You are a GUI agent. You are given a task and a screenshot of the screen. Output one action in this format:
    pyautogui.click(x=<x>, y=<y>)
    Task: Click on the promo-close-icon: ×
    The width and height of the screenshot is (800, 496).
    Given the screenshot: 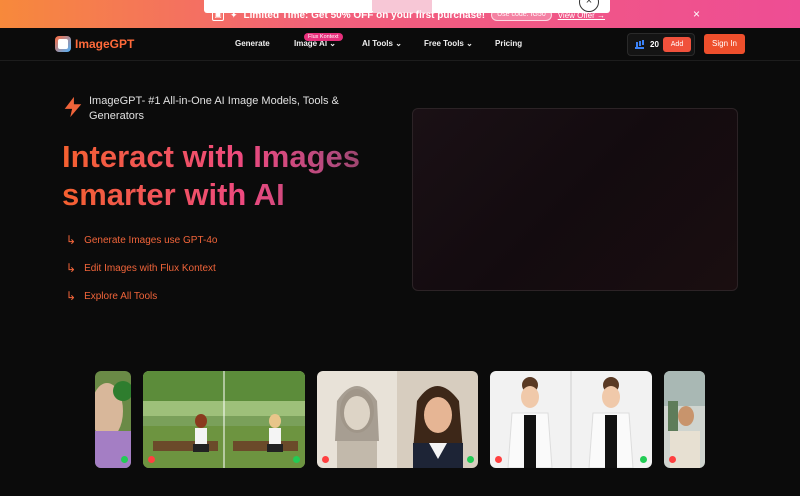 What is the action you would take?
    pyautogui.click(x=696, y=14)
    